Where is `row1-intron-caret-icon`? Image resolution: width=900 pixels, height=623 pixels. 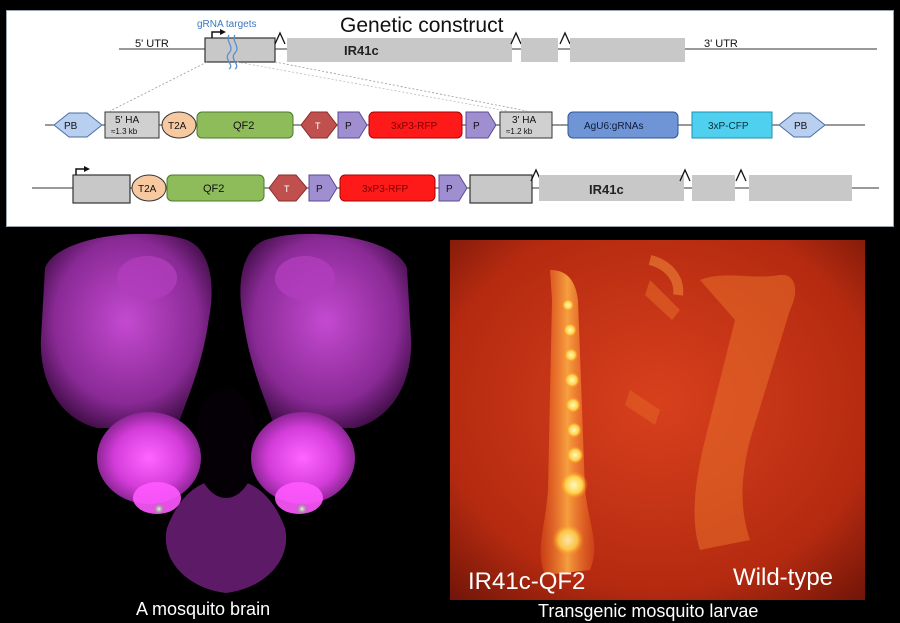 row1-intron-caret-icon is located at coordinates (280, 38).